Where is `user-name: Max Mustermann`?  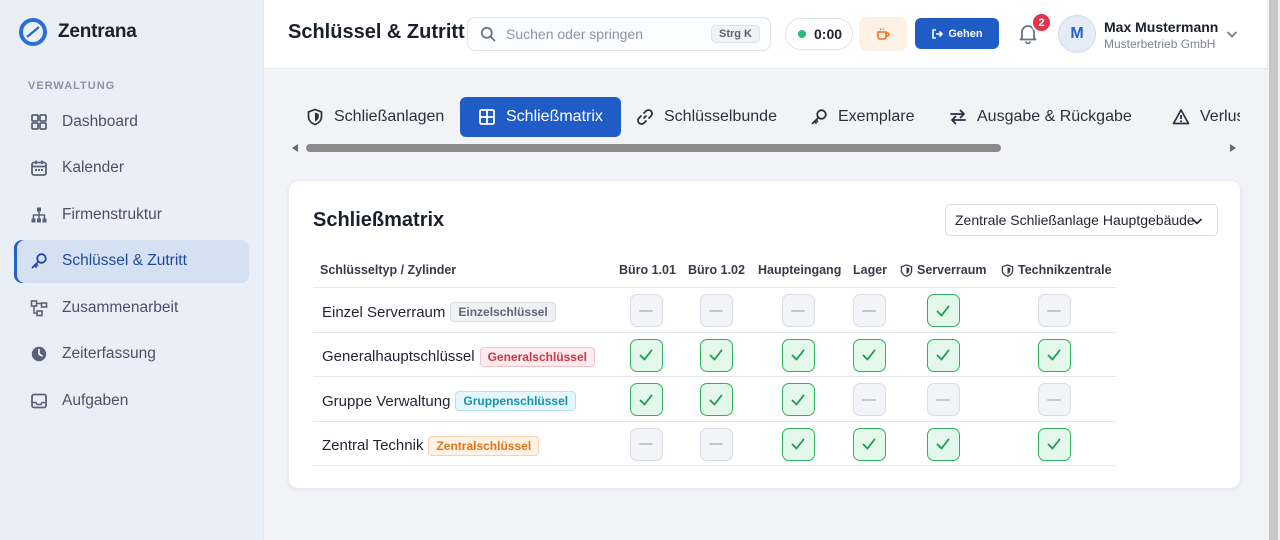 user-name: Max Mustermann is located at coordinates (1161, 27).